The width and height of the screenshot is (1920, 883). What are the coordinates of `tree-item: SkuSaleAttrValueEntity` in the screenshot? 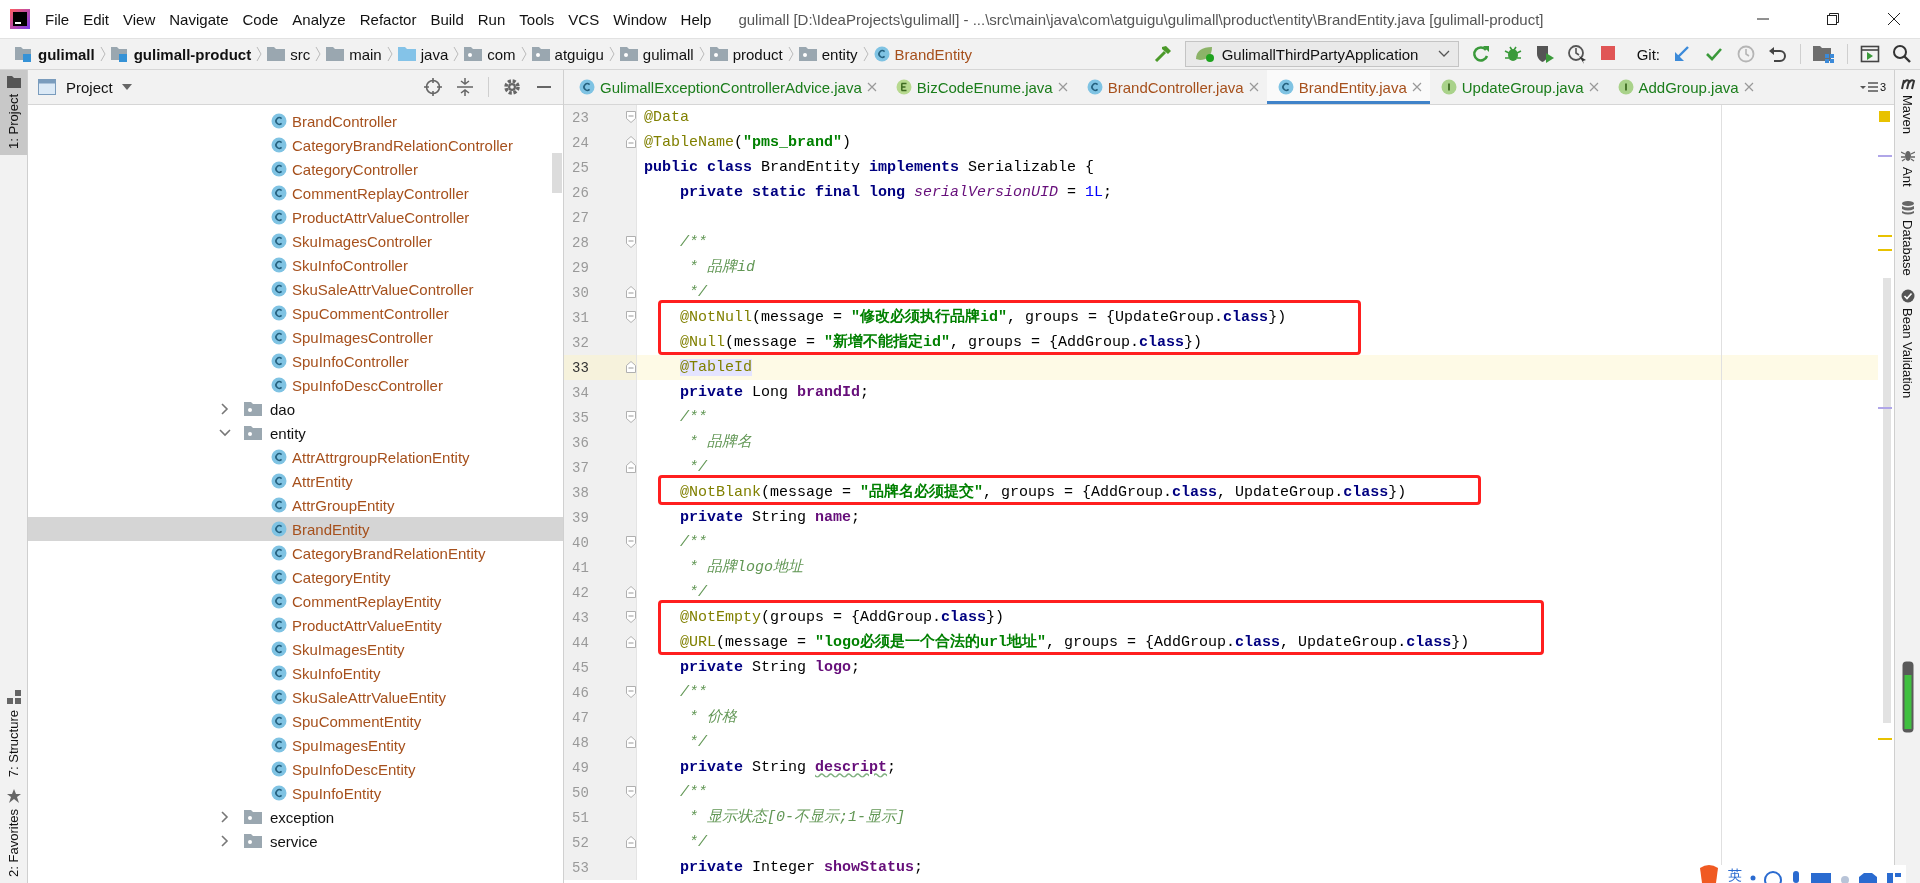 It's located at (295, 697).